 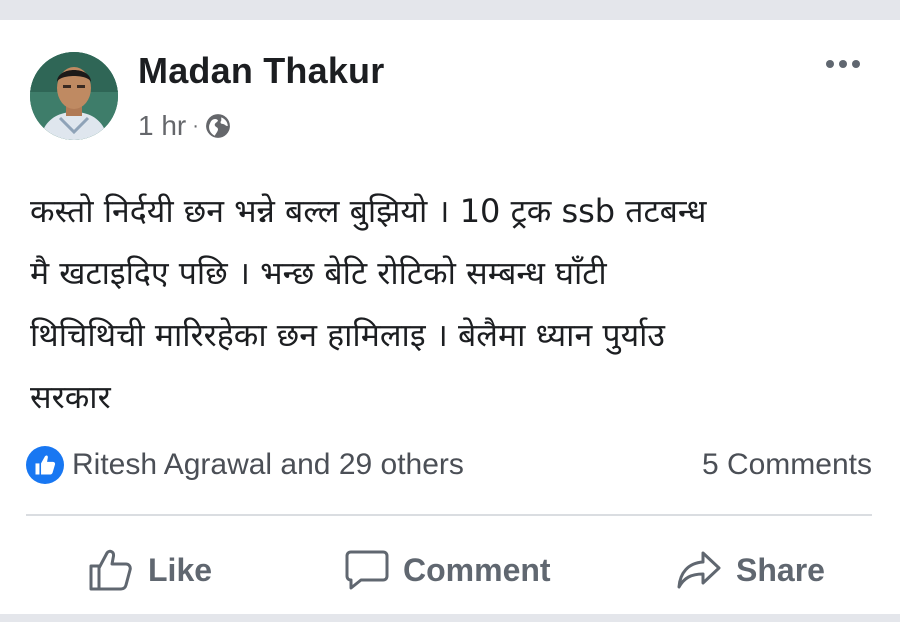 What do you see at coordinates (162, 126) in the screenshot?
I see `post-time: 1 hr` at bounding box center [162, 126].